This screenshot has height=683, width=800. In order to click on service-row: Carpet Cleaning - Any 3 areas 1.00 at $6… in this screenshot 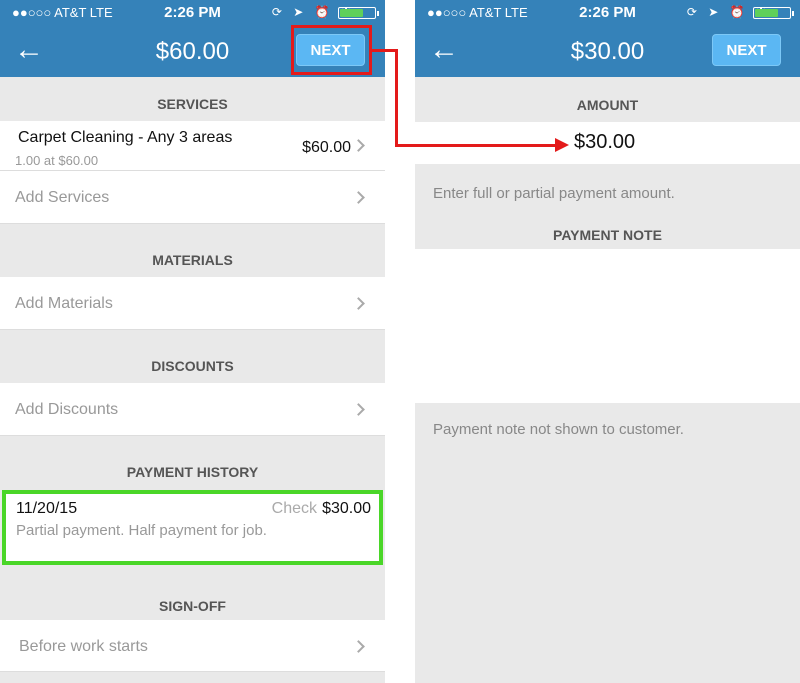, I will do `click(192, 146)`.